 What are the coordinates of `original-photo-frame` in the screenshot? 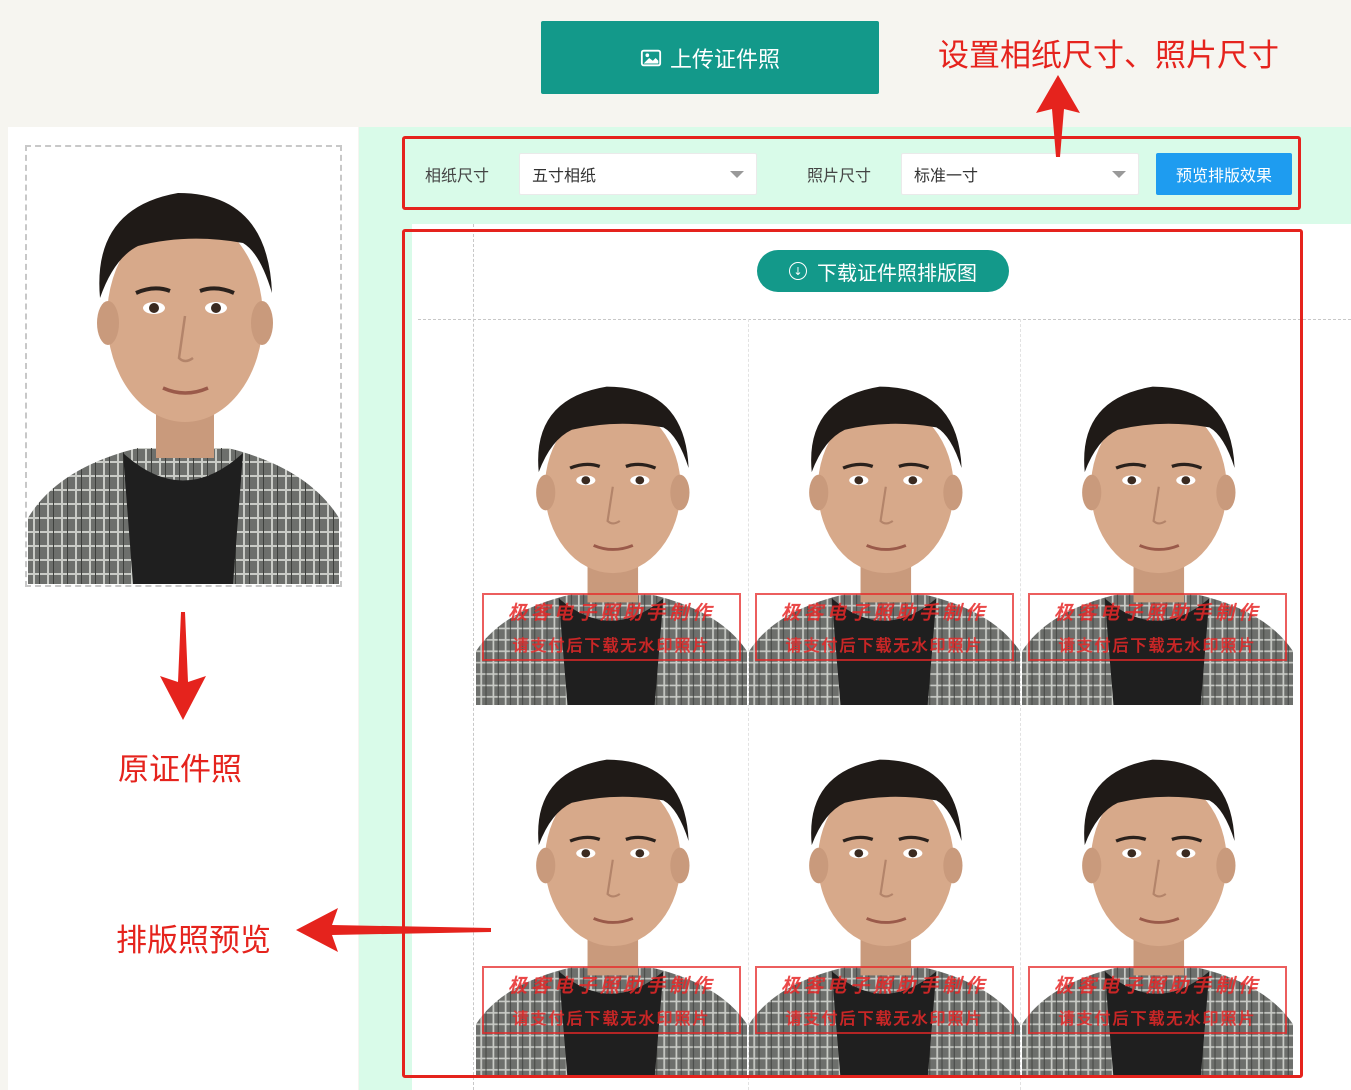 It's located at (183, 366).